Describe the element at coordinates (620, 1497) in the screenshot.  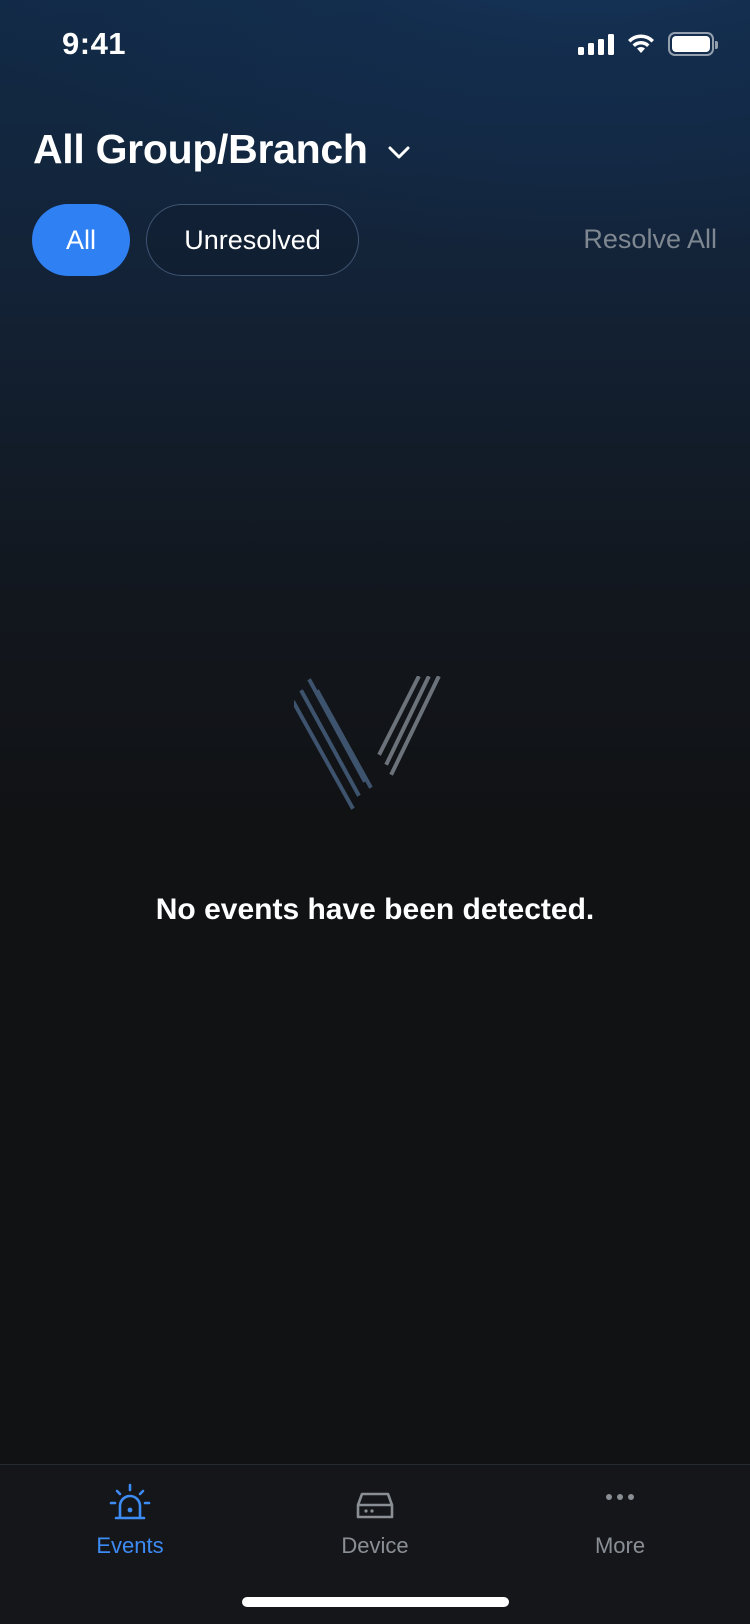
I see `more-icon` at that location.